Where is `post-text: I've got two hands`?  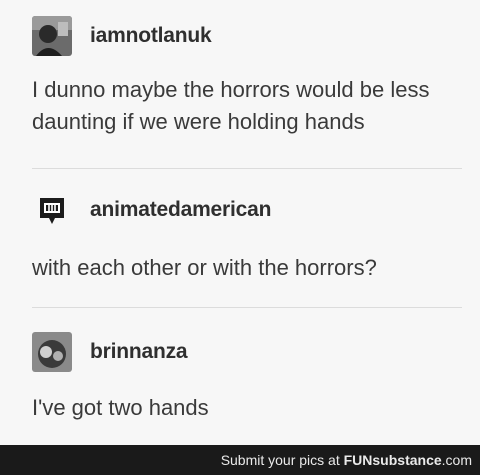
post-text: I've got two hands is located at coordinates (247, 408).